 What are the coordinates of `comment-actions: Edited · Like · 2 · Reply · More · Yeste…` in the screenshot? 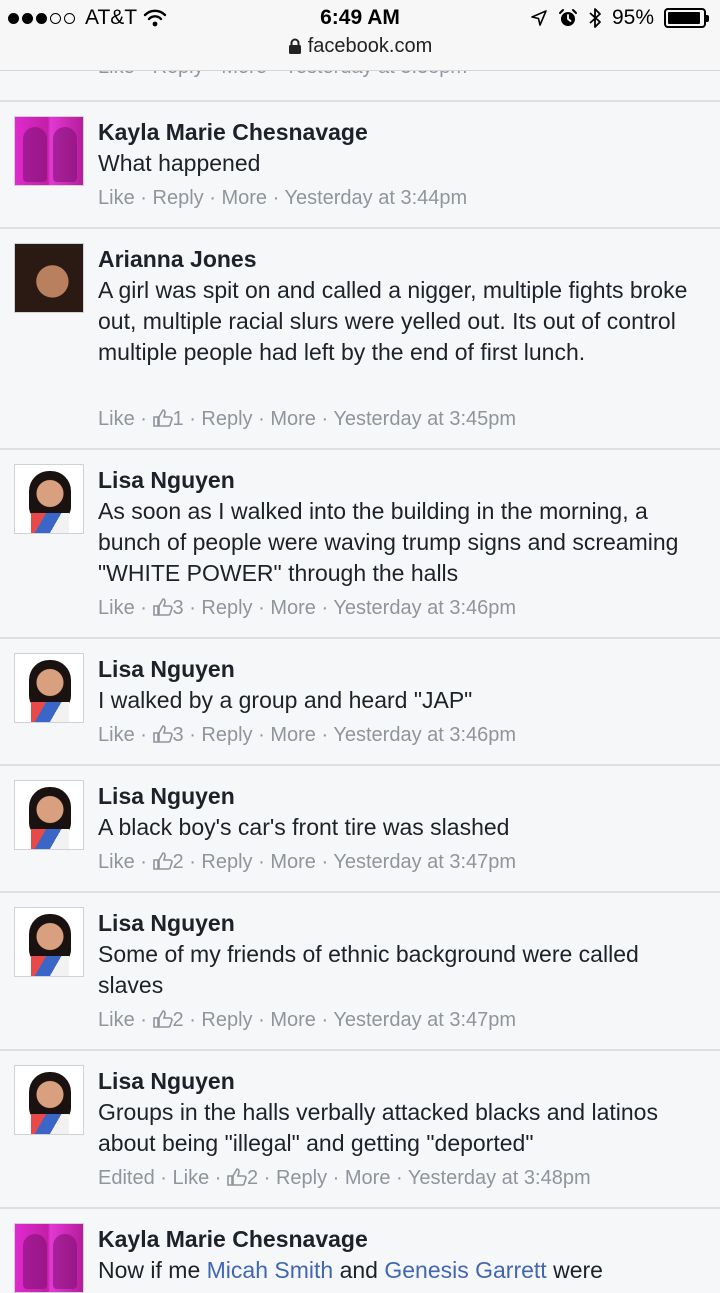 It's located at (344, 1178).